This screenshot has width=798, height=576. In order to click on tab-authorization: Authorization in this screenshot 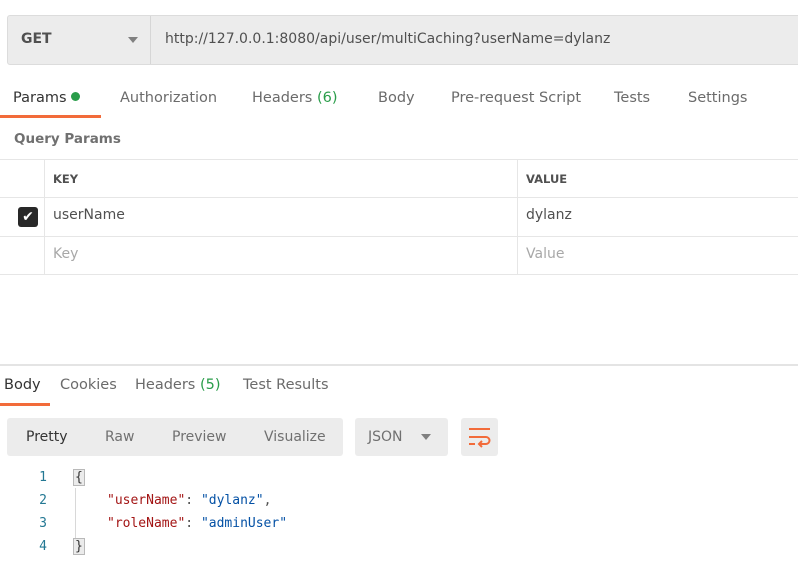, I will do `click(168, 98)`.